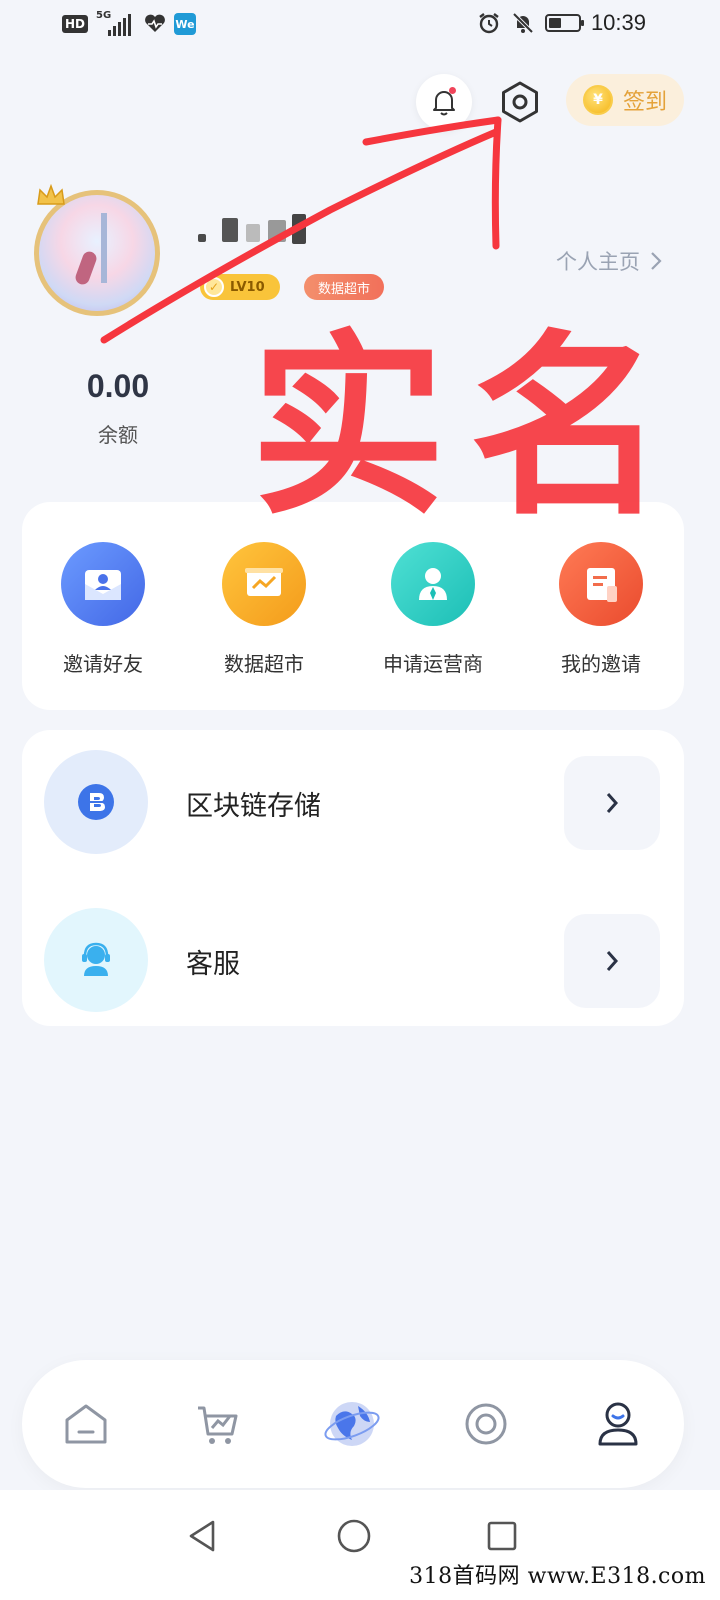  What do you see at coordinates (344, 287) in the screenshot?
I see `data-market-badge: 数据超市` at bounding box center [344, 287].